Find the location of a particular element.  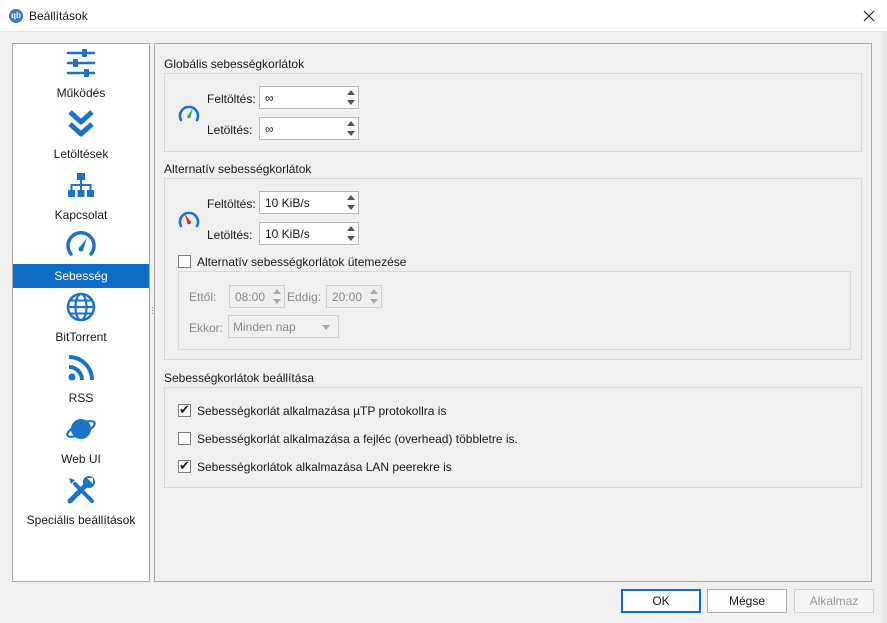

global-download-label: Letöltés: is located at coordinates (230, 130).